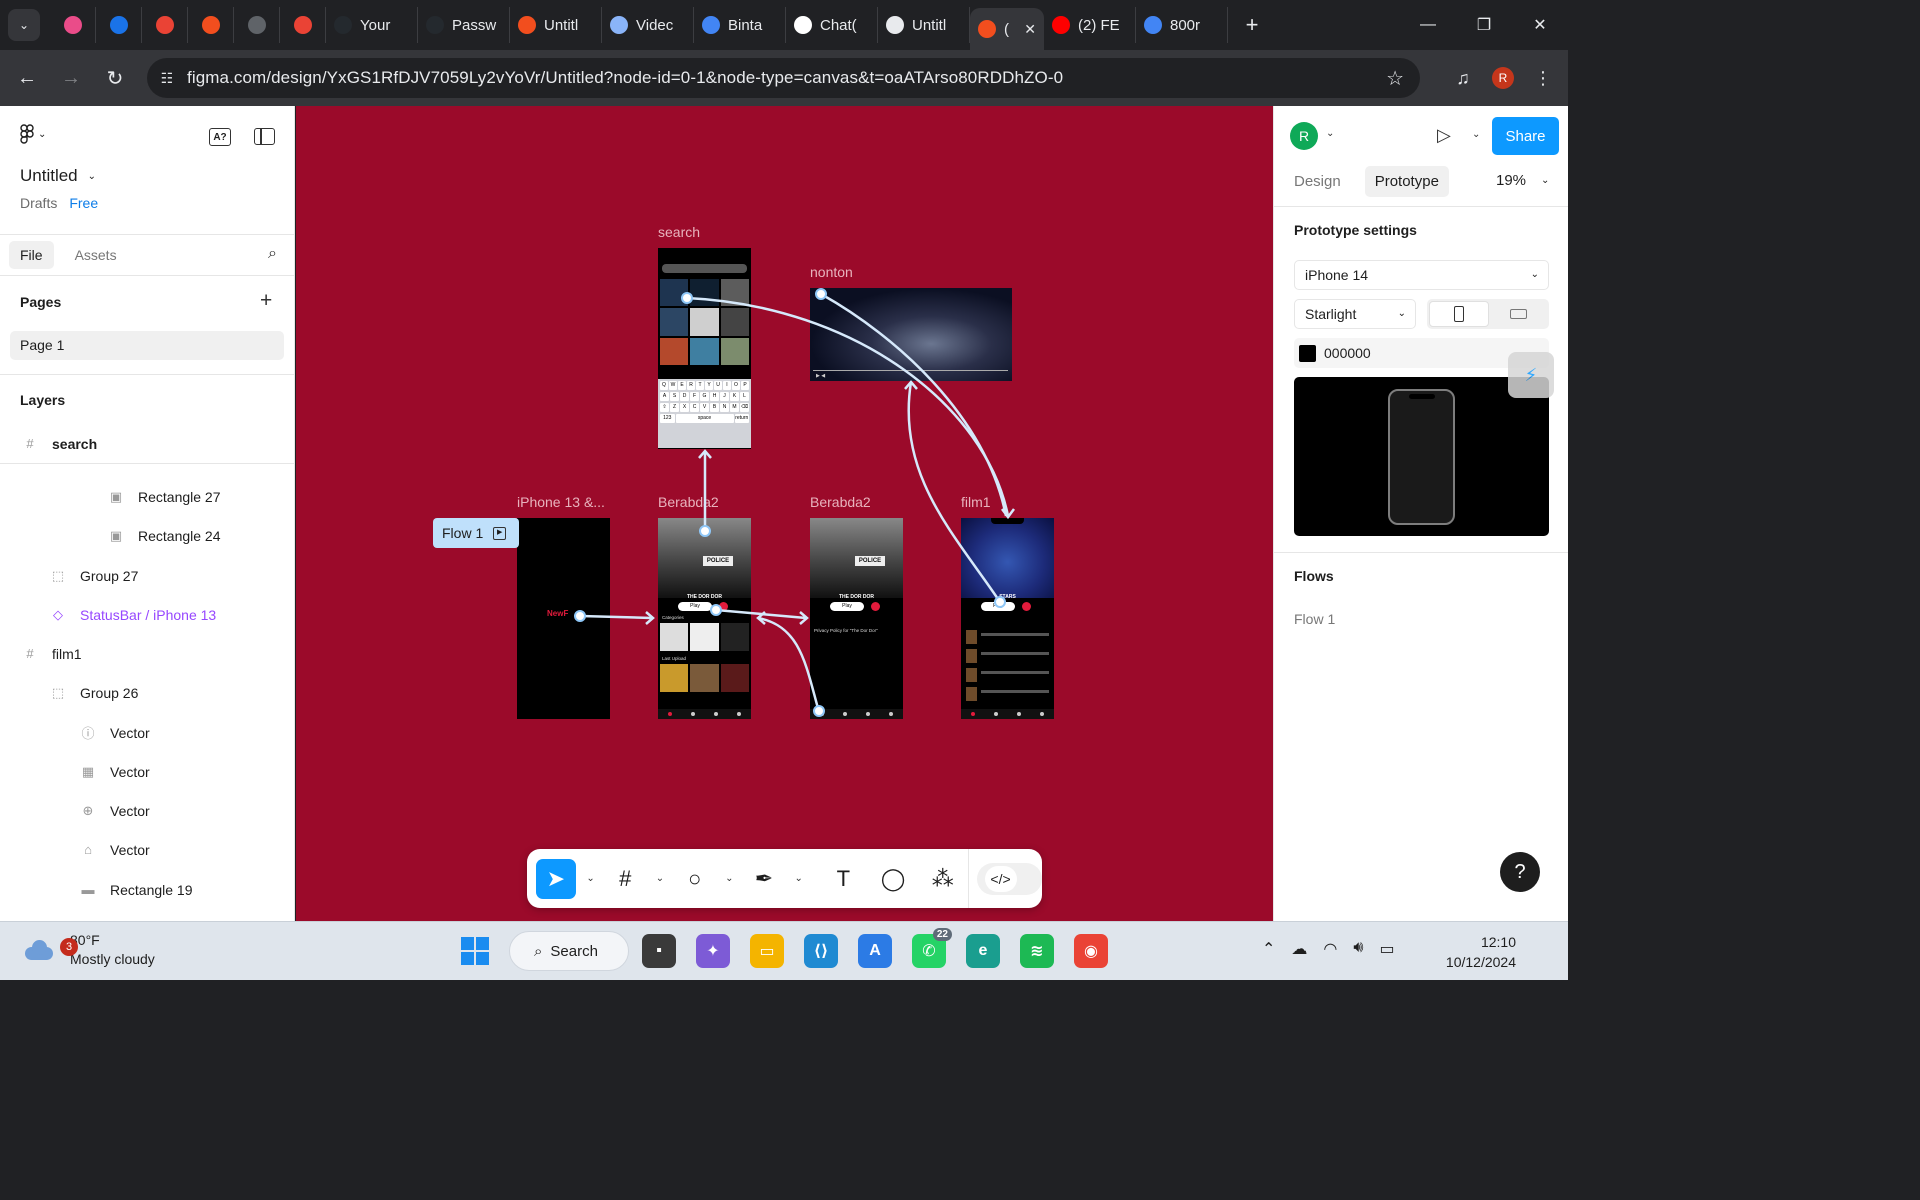 The image size is (1920, 1200). Describe the element at coordinates (24, 25) in the screenshot. I see `tab-search-chevron-icon: ⌄` at that location.